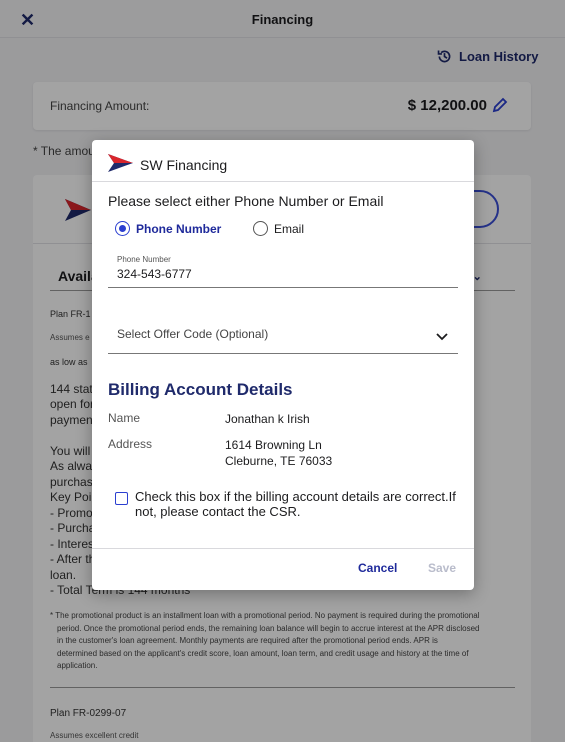  What do you see at coordinates (283, 548) in the screenshot?
I see `dialog-footer-divider` at bounding box center [283, 548].